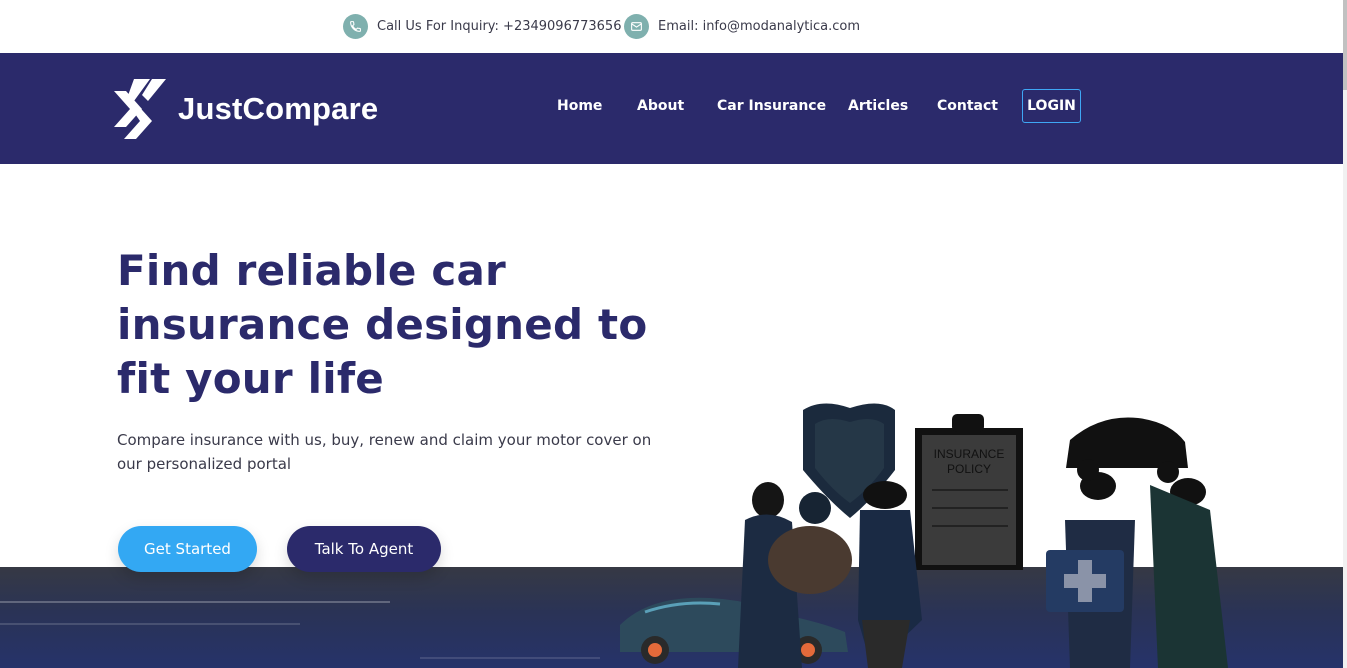  I want to click on nav-articles: Articles, so click(878, 106).